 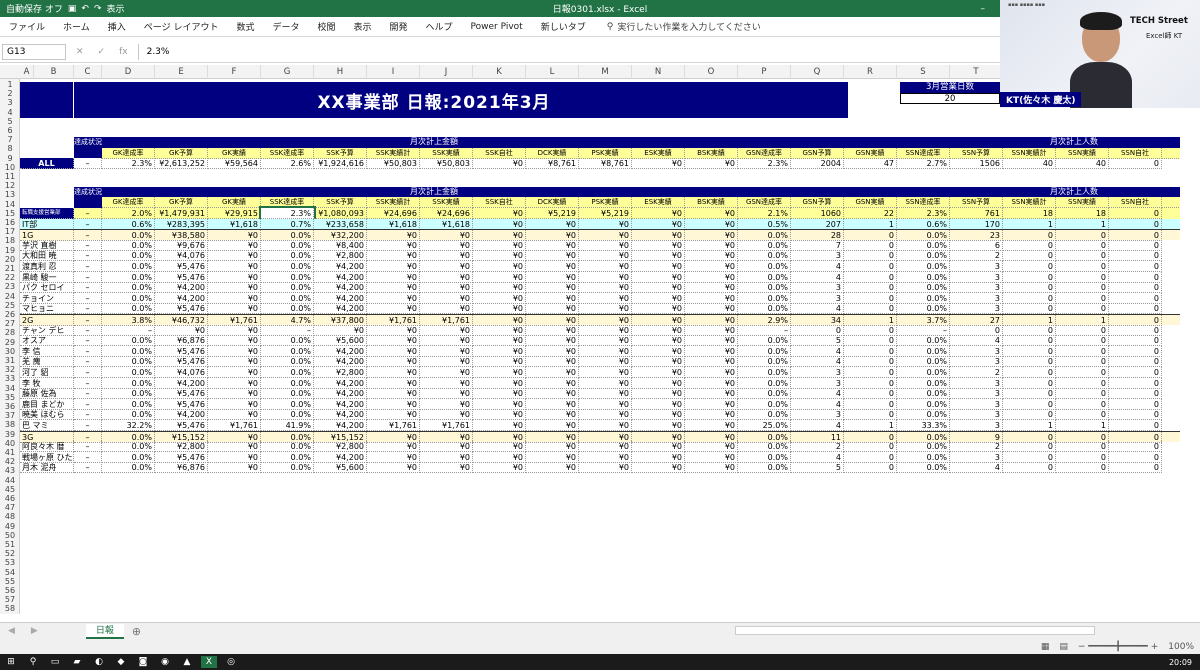 I want to click on data-cell: 47, so click(x=870, y=164).